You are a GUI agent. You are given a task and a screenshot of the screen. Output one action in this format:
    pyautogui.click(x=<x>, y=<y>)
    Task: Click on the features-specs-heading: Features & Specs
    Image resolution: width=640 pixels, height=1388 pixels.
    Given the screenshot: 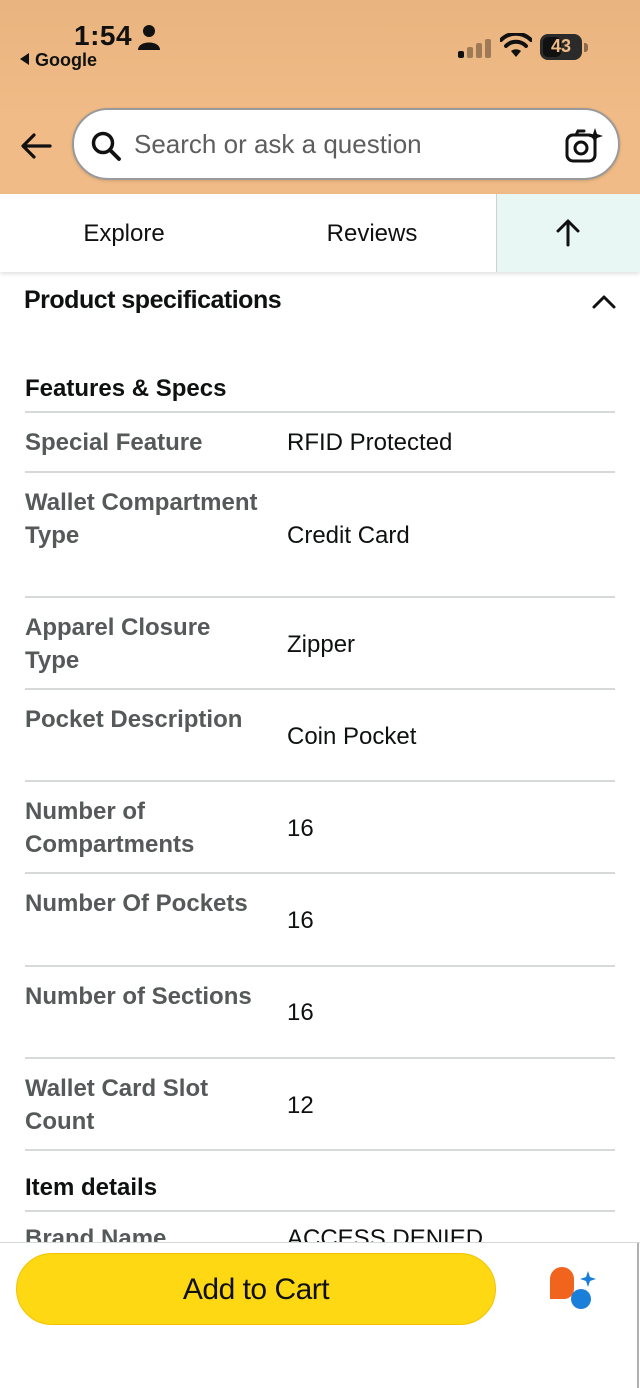 What is the action you would take?
    pyautogui.click(x=126, y=388)
    